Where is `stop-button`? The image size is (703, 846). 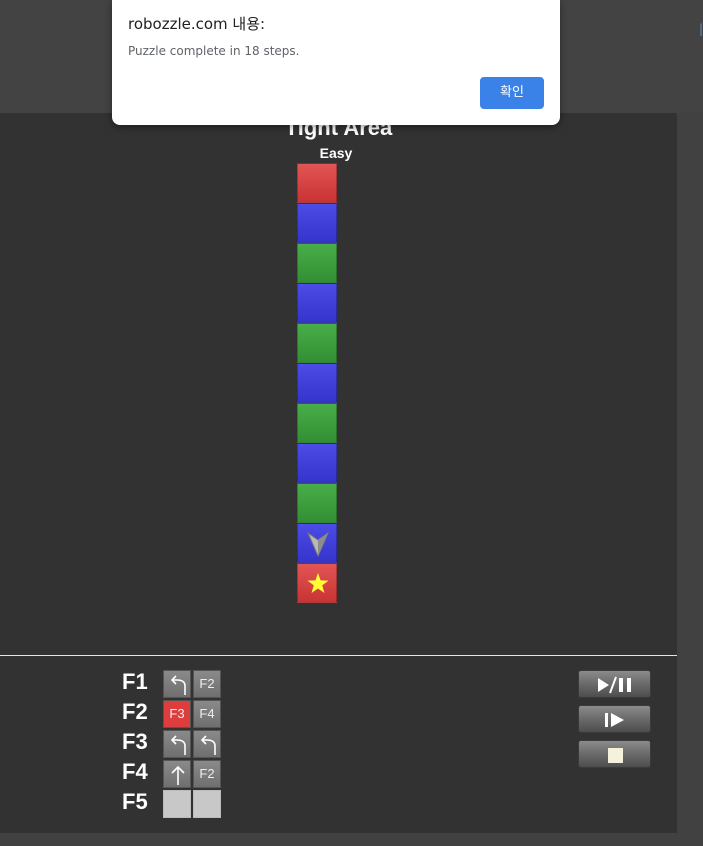 stop-button is located at coordinates (614, 754).